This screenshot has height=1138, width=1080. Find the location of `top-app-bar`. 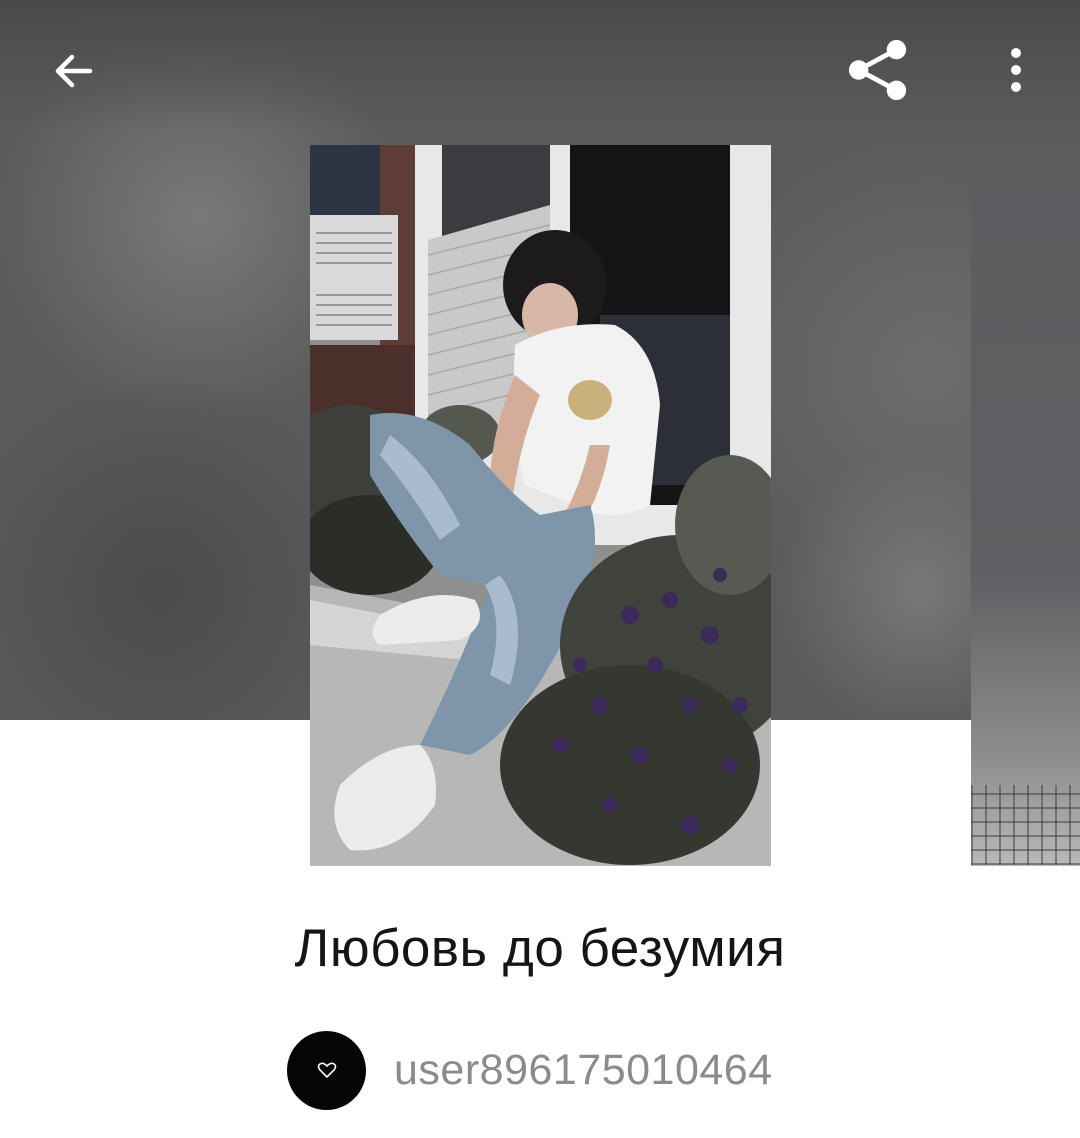

top-app-bar is located at coordinates (540, 70).